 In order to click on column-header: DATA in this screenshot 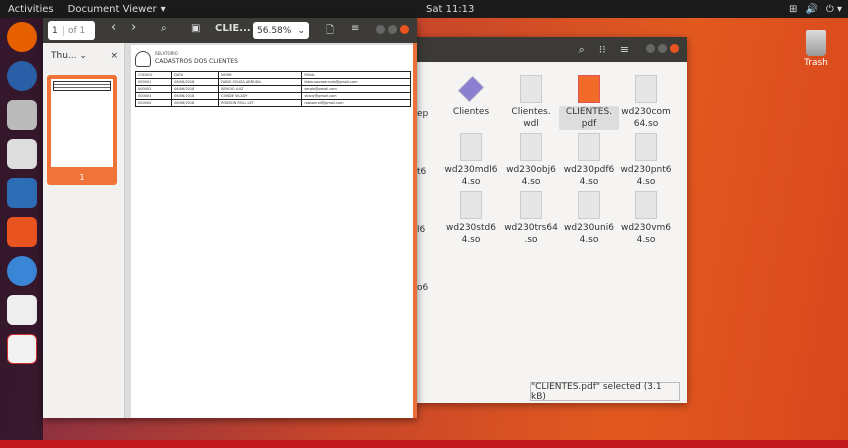, I will do `click(195, 75)`.